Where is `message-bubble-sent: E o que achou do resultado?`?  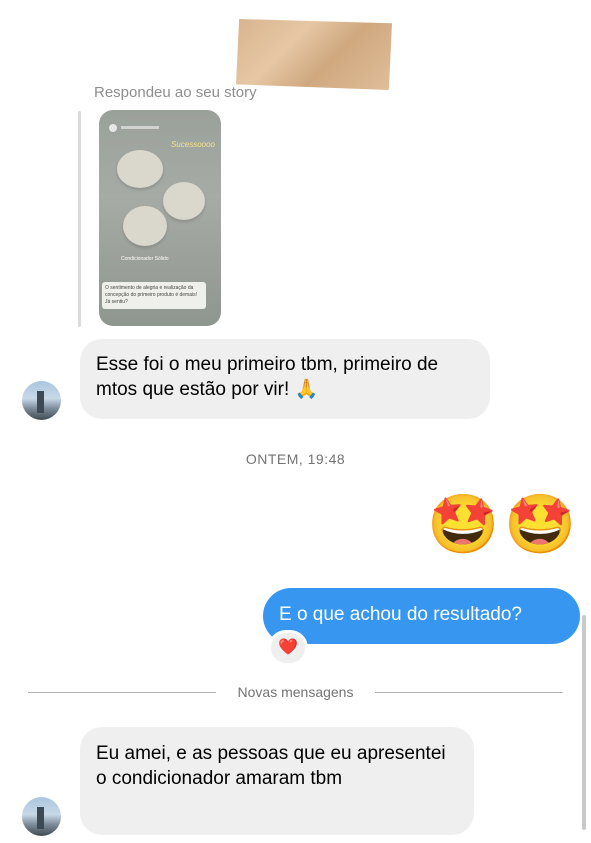
message-bubble-sent: E o que achou do resultado? is located at coordinates (421, 616).